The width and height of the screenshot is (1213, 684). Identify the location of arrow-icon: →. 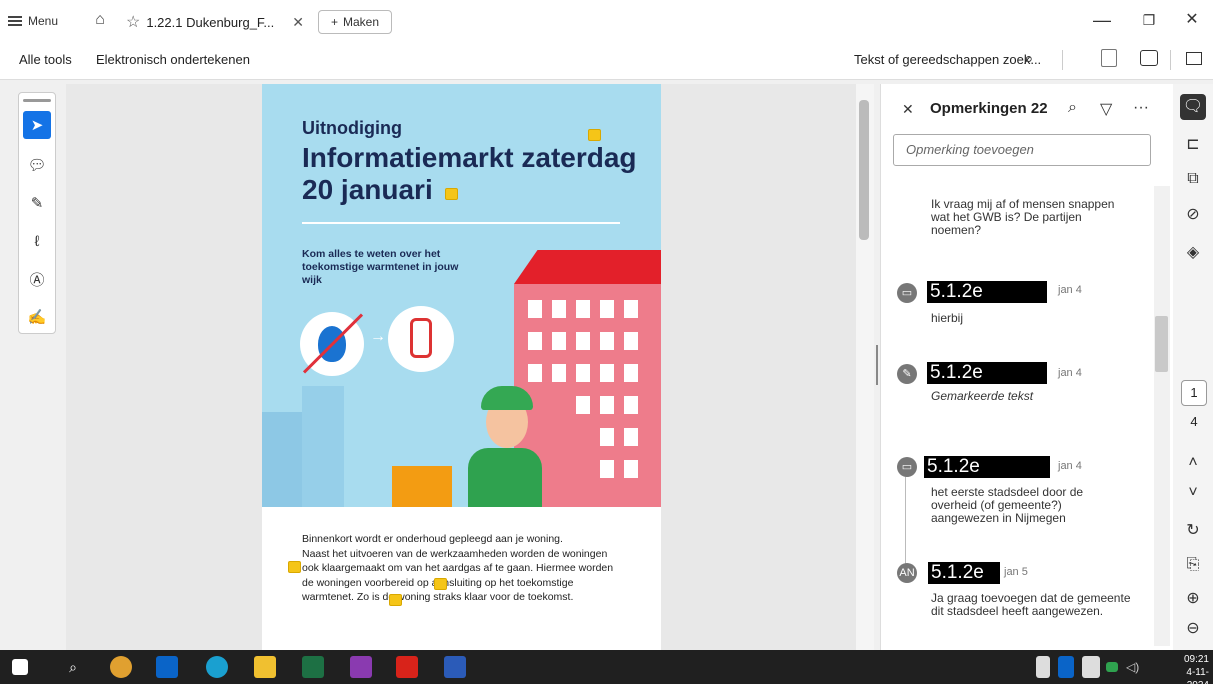
(378, 336).